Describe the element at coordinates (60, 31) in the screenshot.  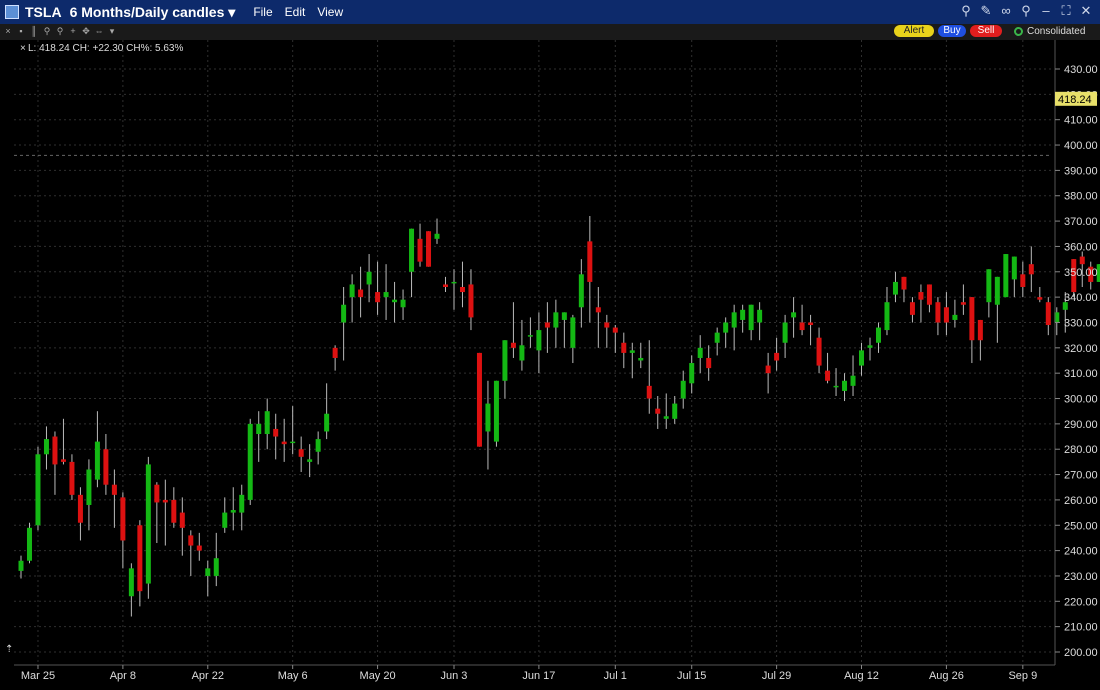
I see `zoom-out-icon: ⚲` at that location.